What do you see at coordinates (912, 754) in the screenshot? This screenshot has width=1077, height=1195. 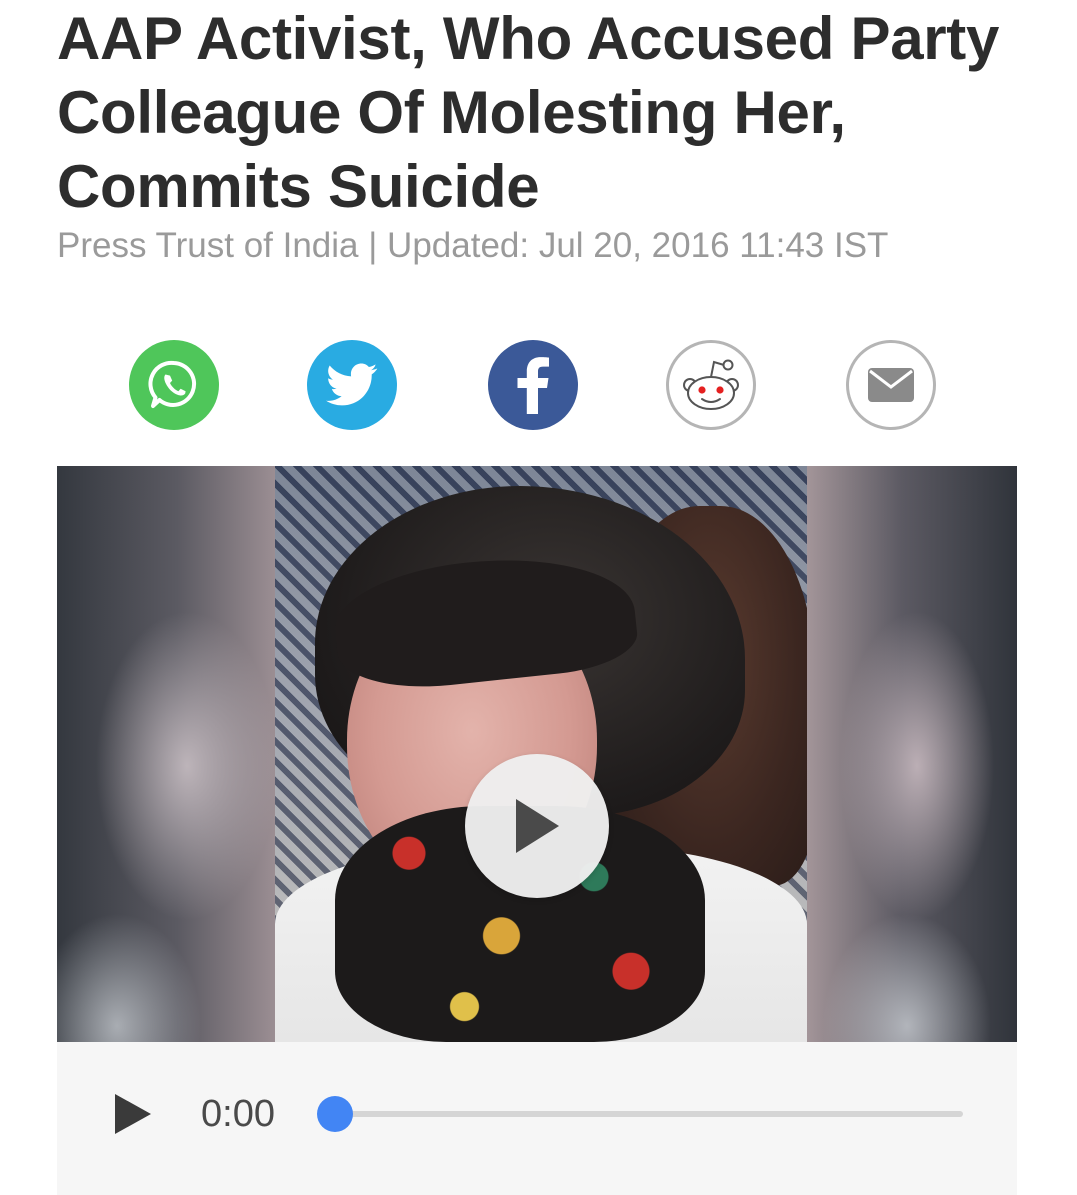 I see `video-blur-right` at bounding box center [912, 754].